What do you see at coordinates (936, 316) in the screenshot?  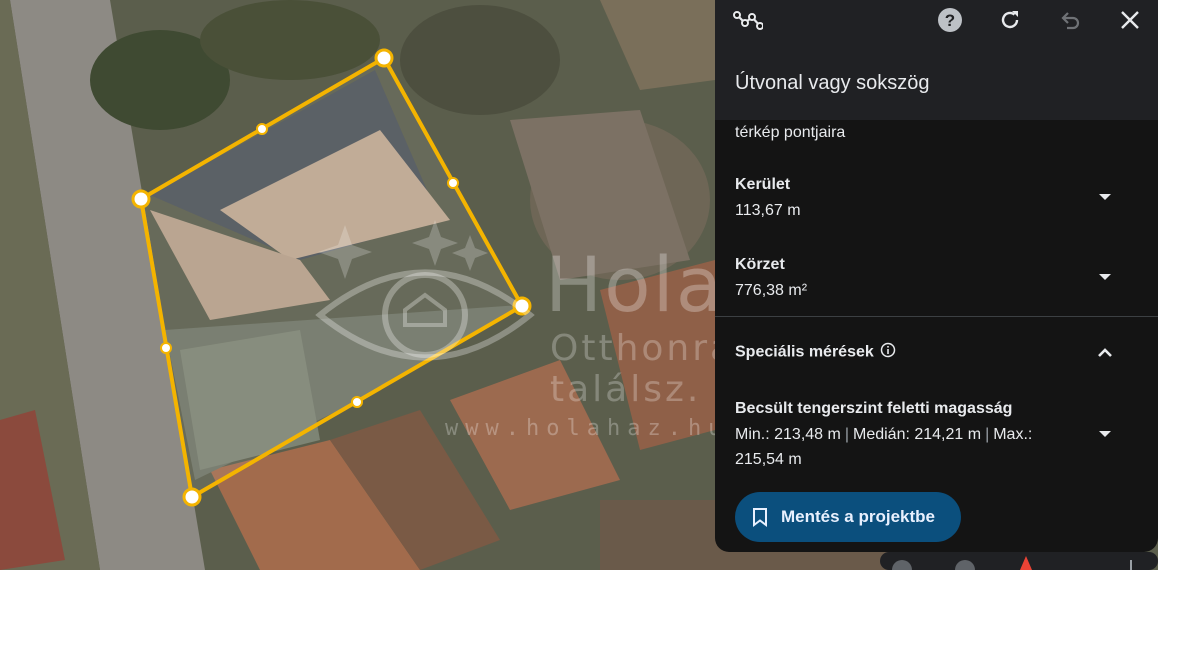 I see `divider` at bounding box center [936, 316].